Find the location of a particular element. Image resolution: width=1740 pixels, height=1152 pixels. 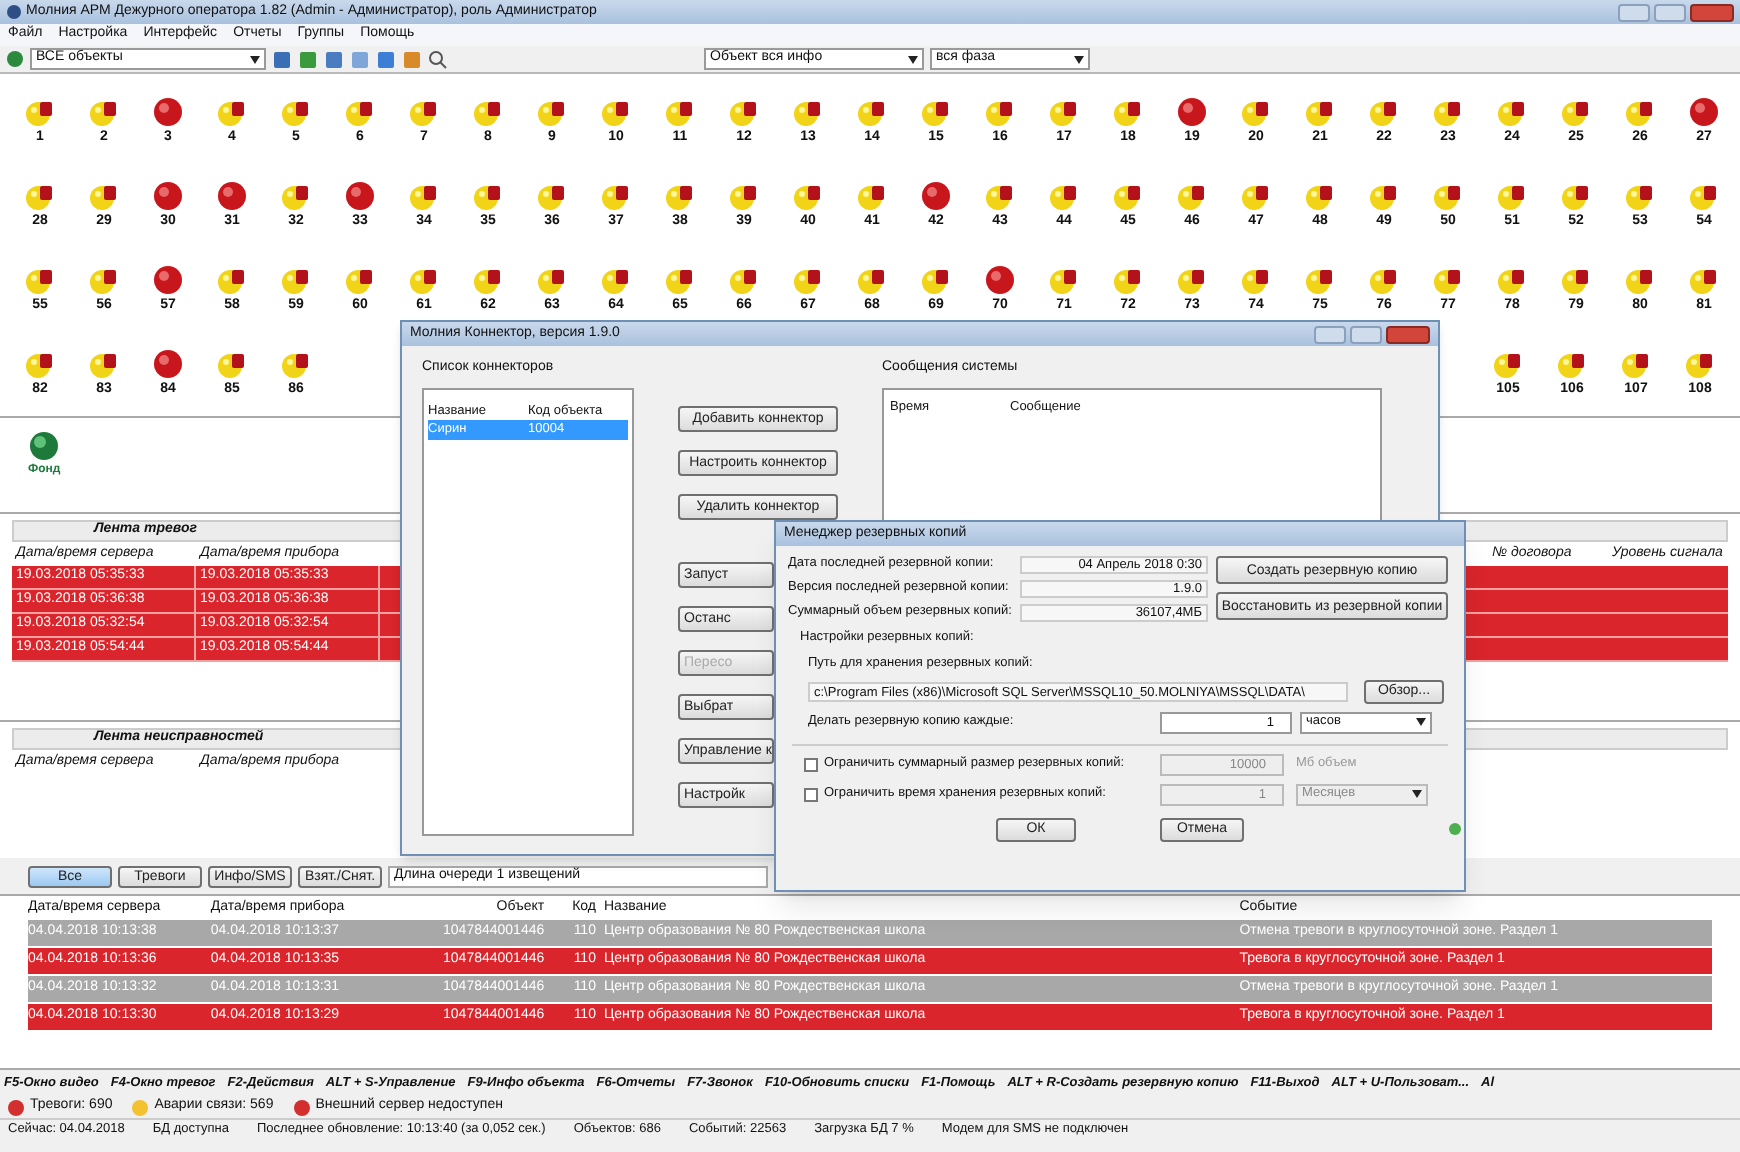

search-icon is located at coordinates (438, 59).